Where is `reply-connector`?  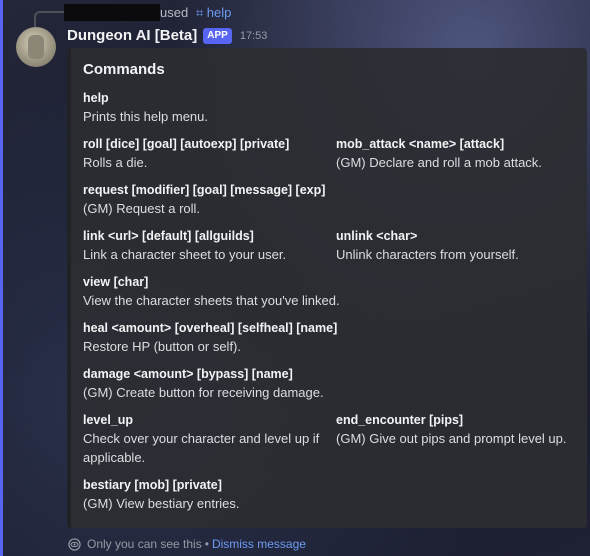 reply-connector is located at coordinates (50, 19).